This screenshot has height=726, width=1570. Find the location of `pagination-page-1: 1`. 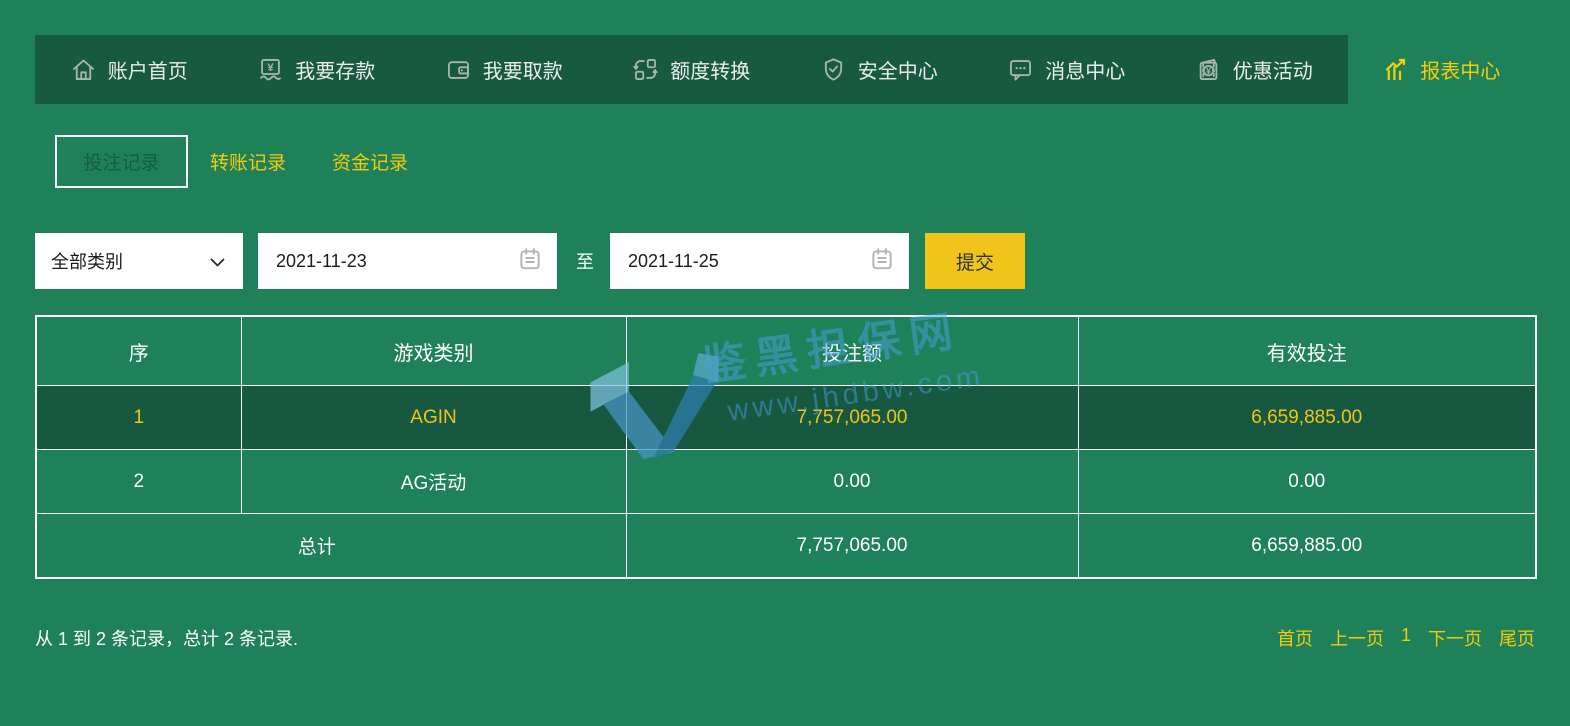

pagination-page-1: 1 is located at coordinates (1406, 638).